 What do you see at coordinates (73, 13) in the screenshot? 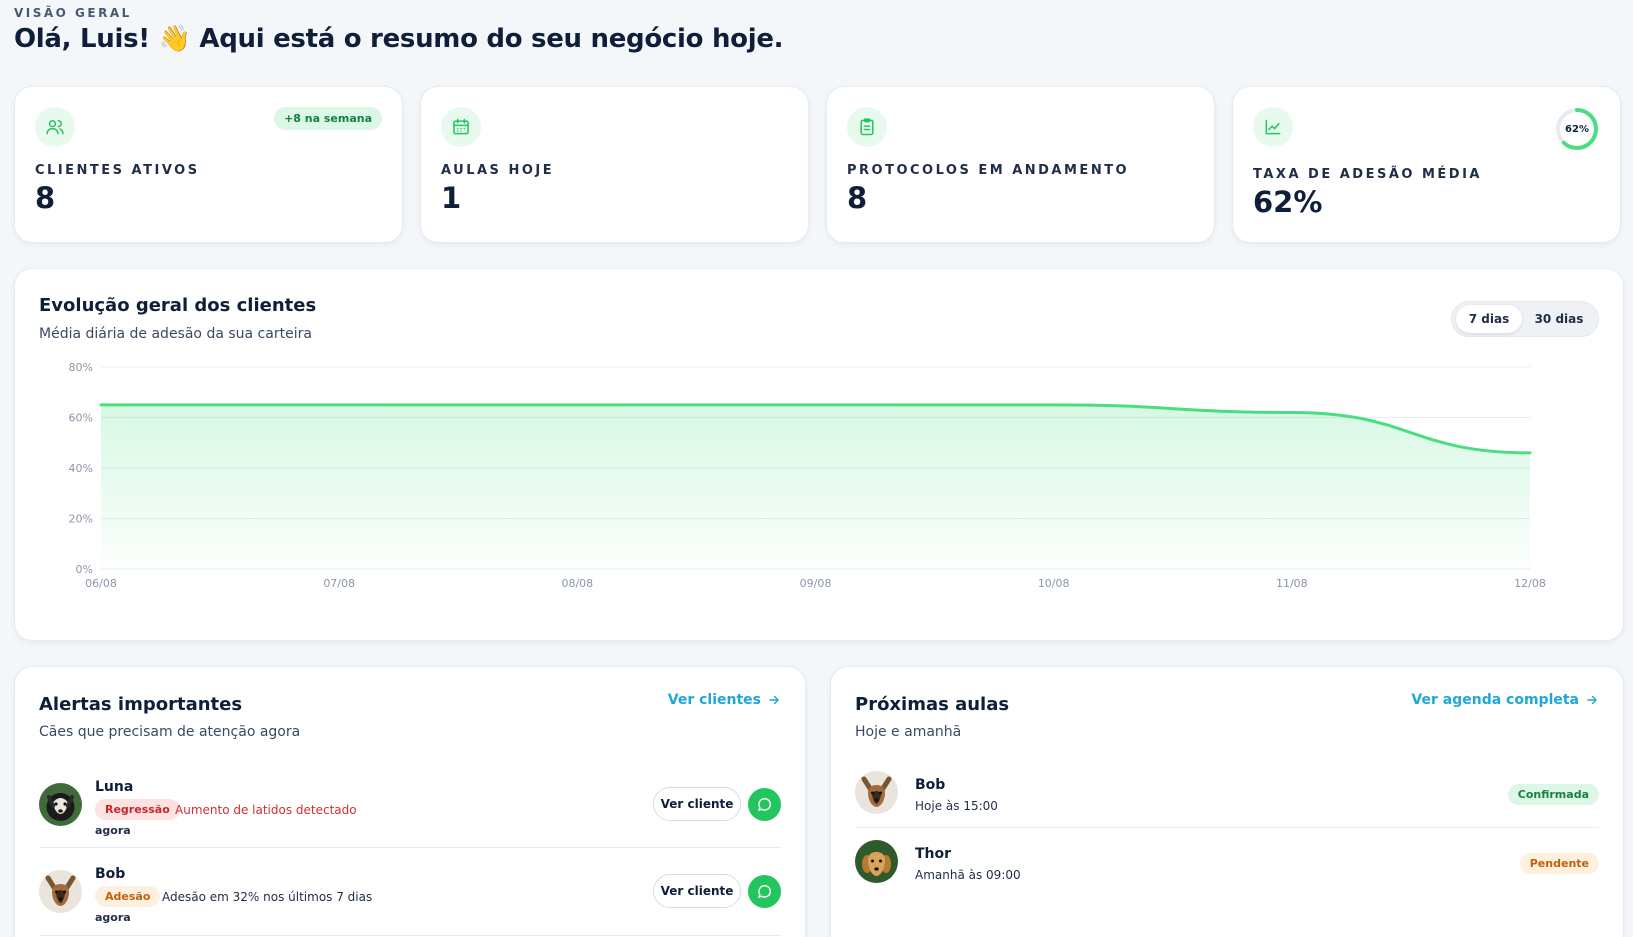
I see `page-eyebrow: VISÃO GERAL` at bounding box center [73, 13].